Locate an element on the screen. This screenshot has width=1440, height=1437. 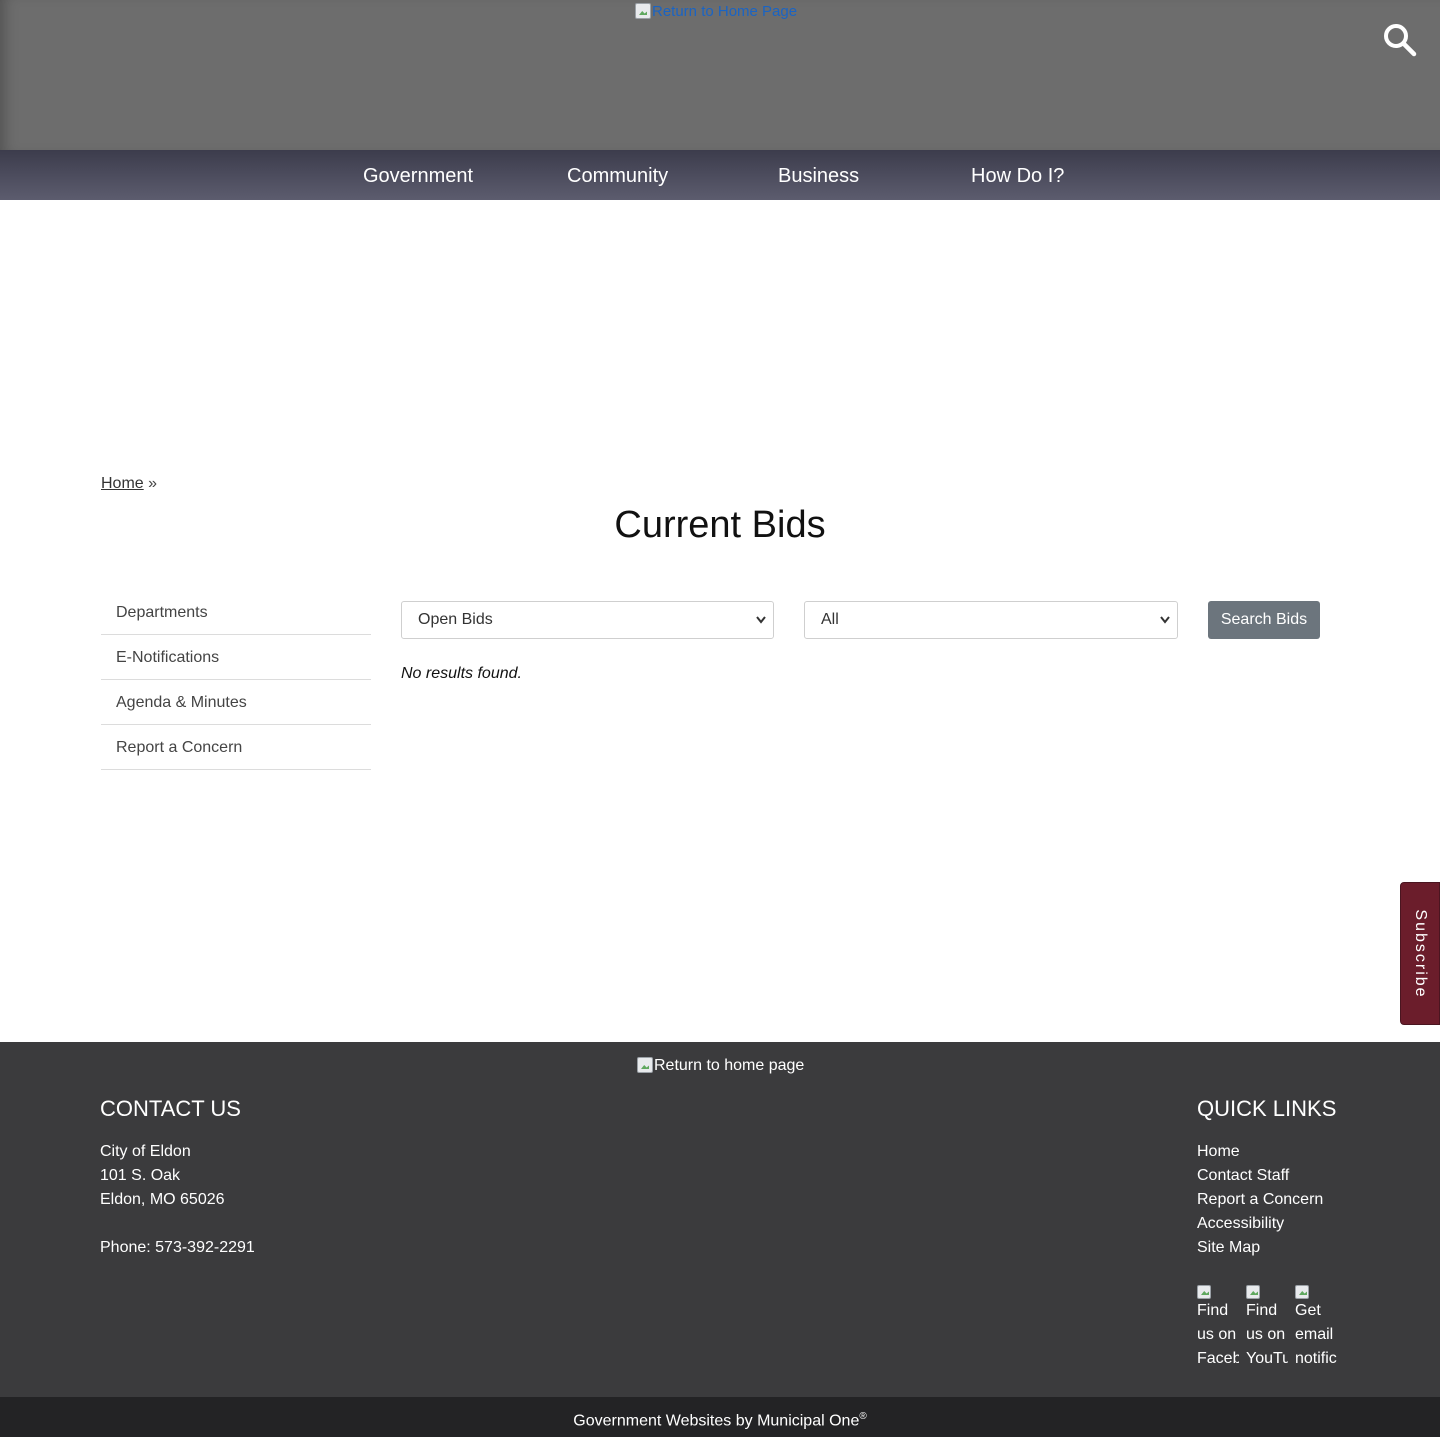
nav-item-how-do-i: How Do I? is located at coordinates (1017, 175).